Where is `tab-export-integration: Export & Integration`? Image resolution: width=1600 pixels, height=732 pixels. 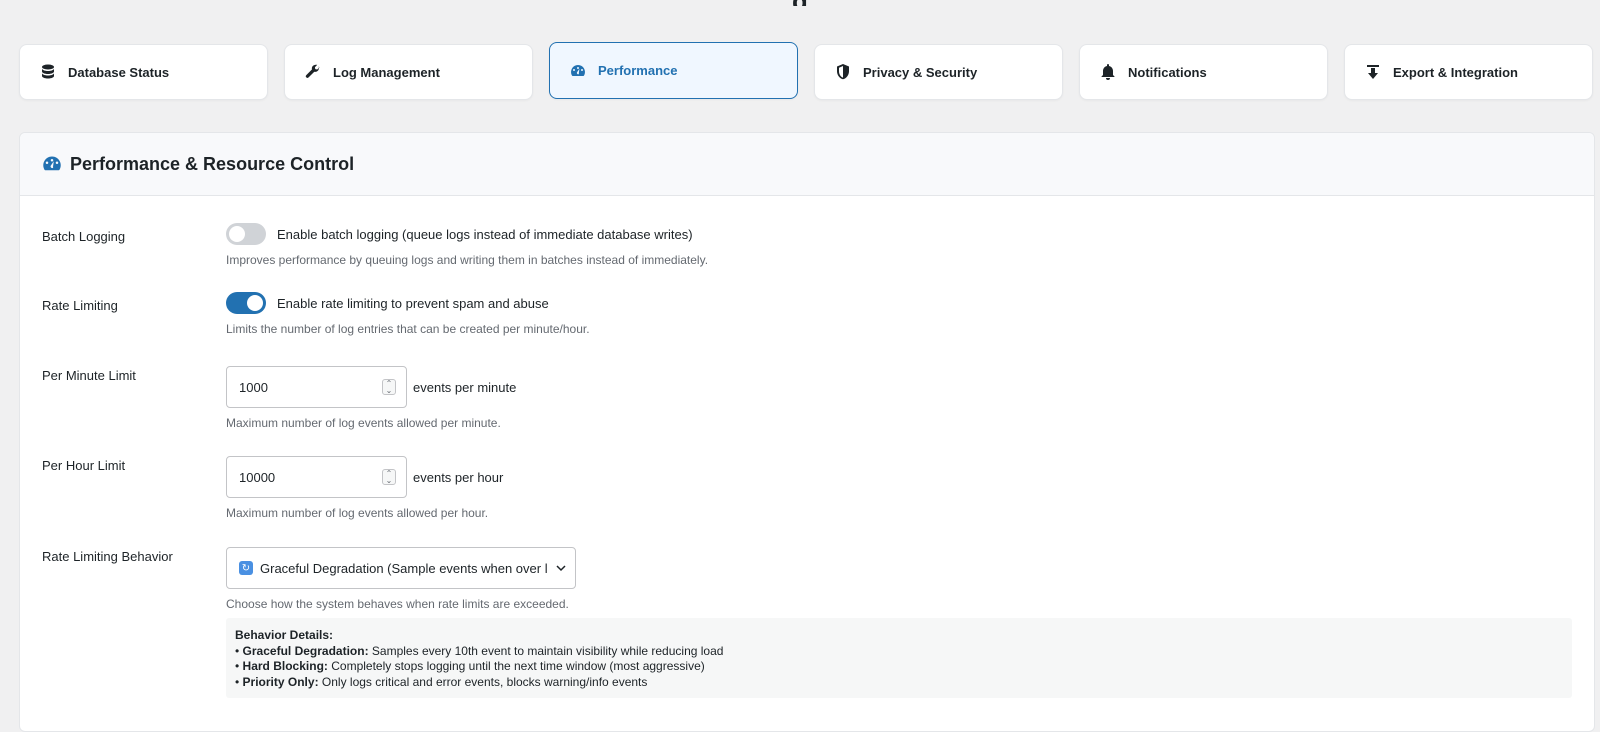
tab-export-integration: Export & Integration is located at coordinates (1468, 72).